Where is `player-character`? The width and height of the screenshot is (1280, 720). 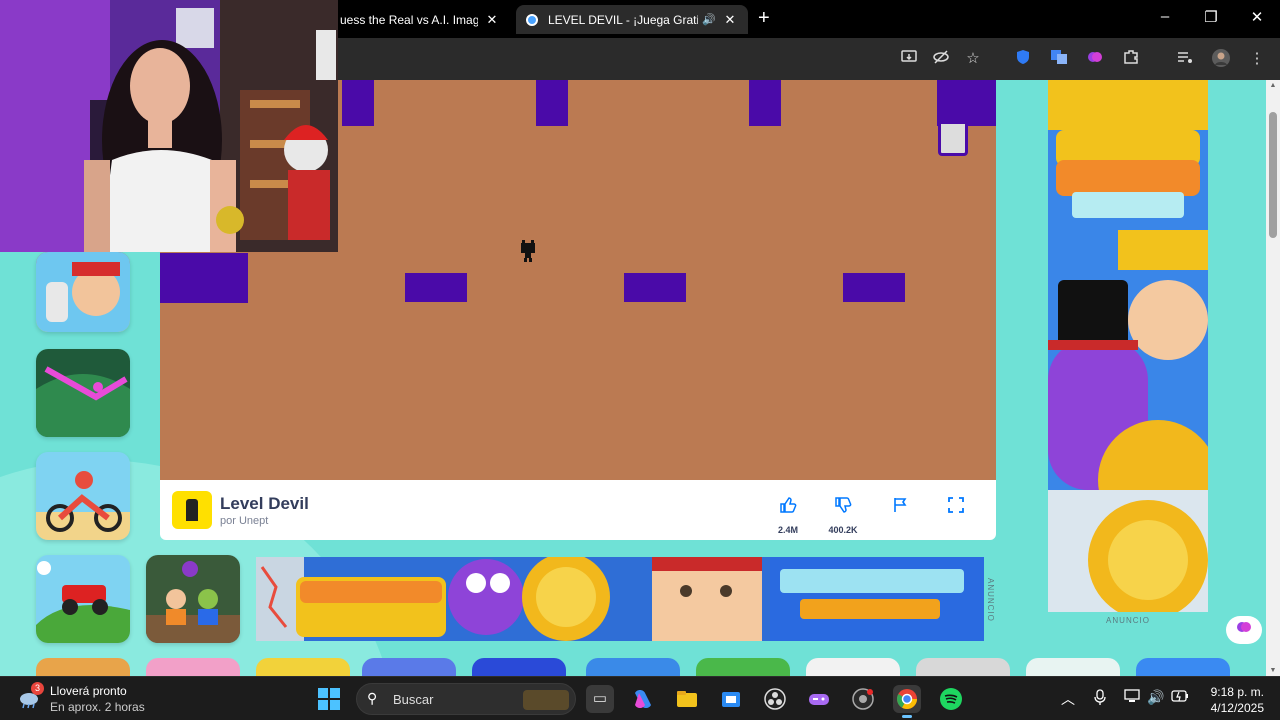 player-character is located at coordinates (528, 251).